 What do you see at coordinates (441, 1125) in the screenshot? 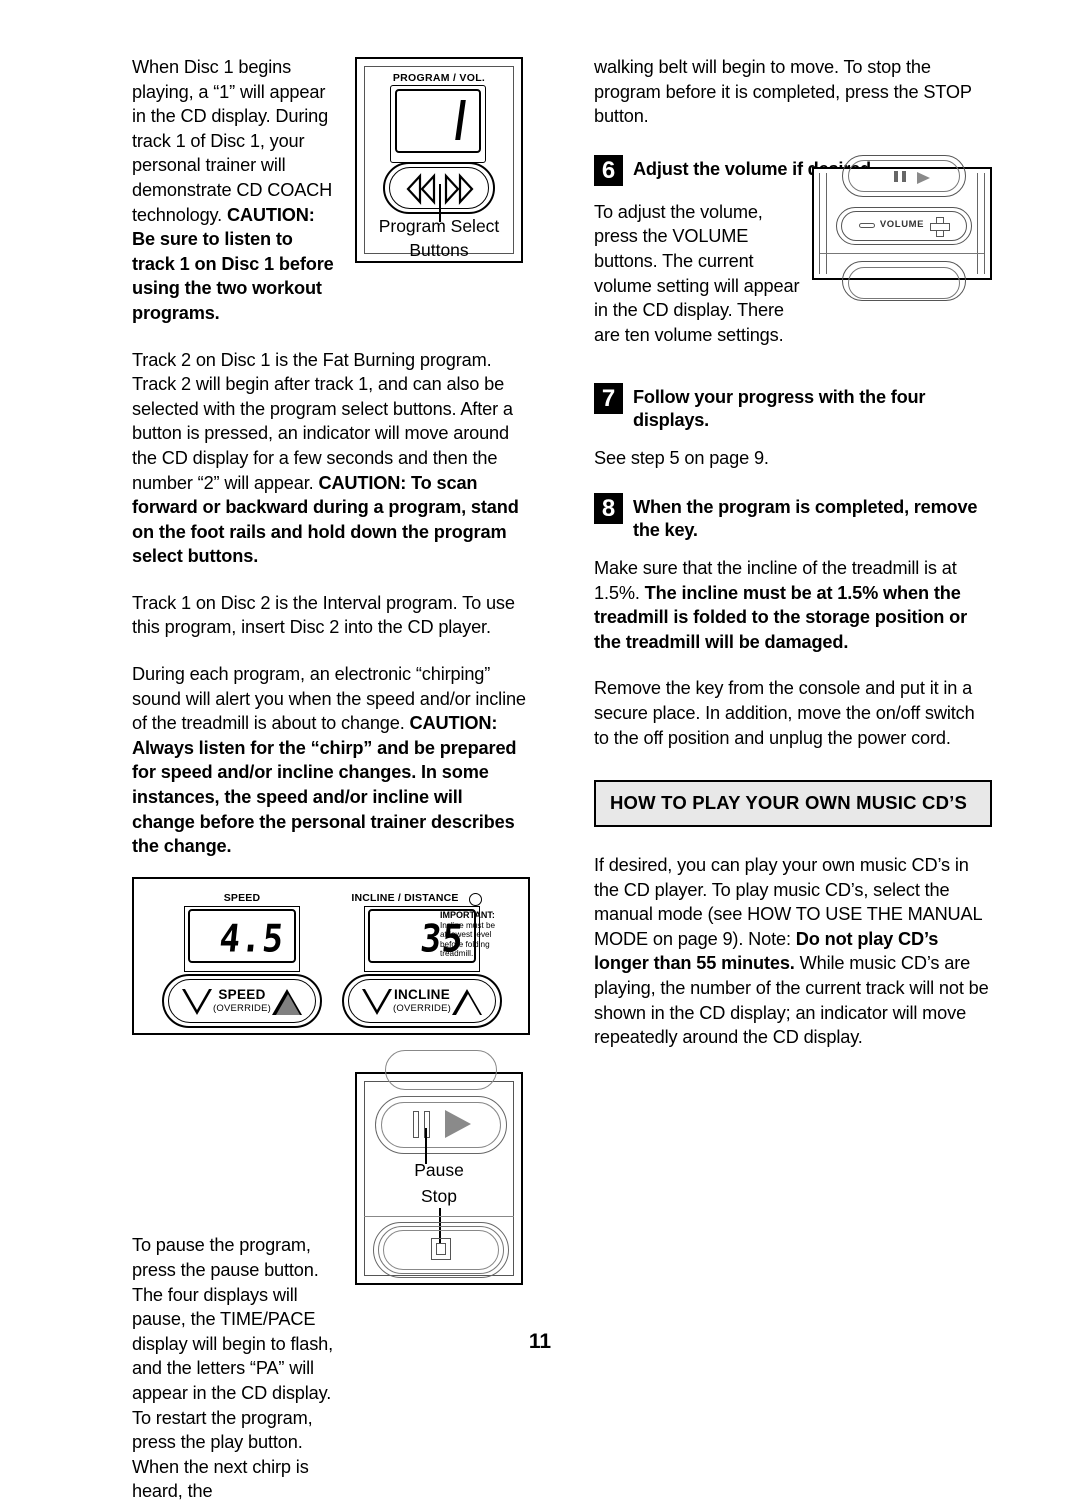
I see `pause-play-button-inner` at bounding box center [441, 1125].